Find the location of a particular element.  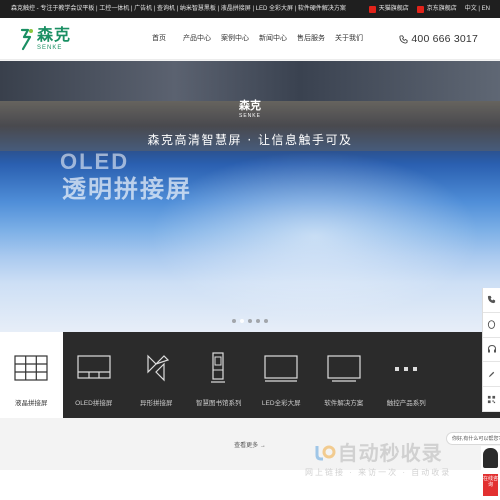

product-label: 液晶拼接屏 is located at coordinates (31, 403).